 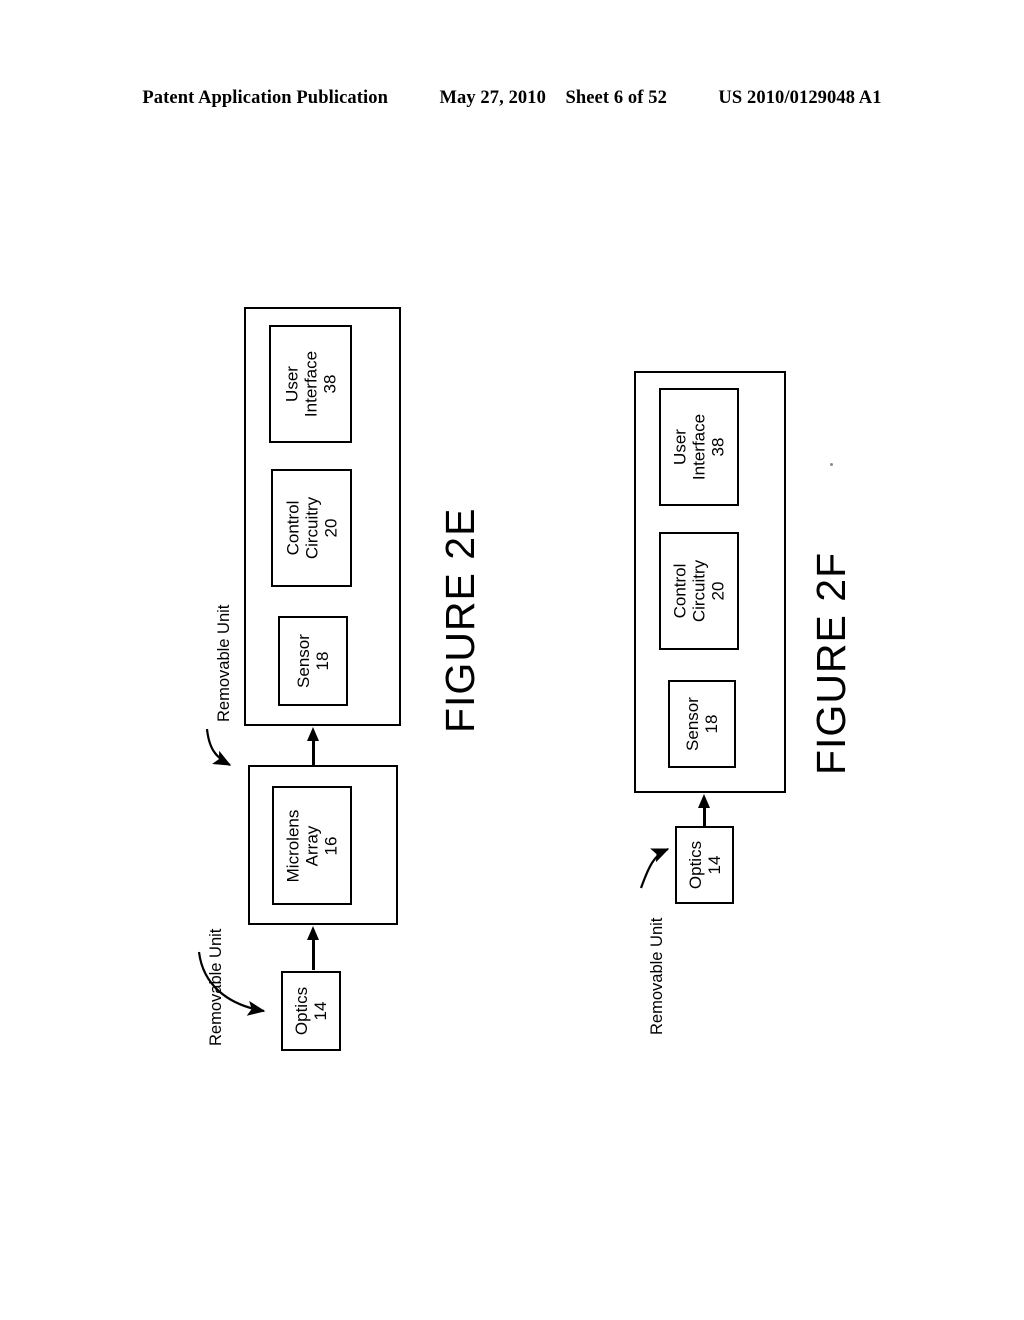 What do you see at coordinates (616, 98) in the screenshot?
I see `sheet-number: Sheet 6 of 52` at bounding box center [616, 98].